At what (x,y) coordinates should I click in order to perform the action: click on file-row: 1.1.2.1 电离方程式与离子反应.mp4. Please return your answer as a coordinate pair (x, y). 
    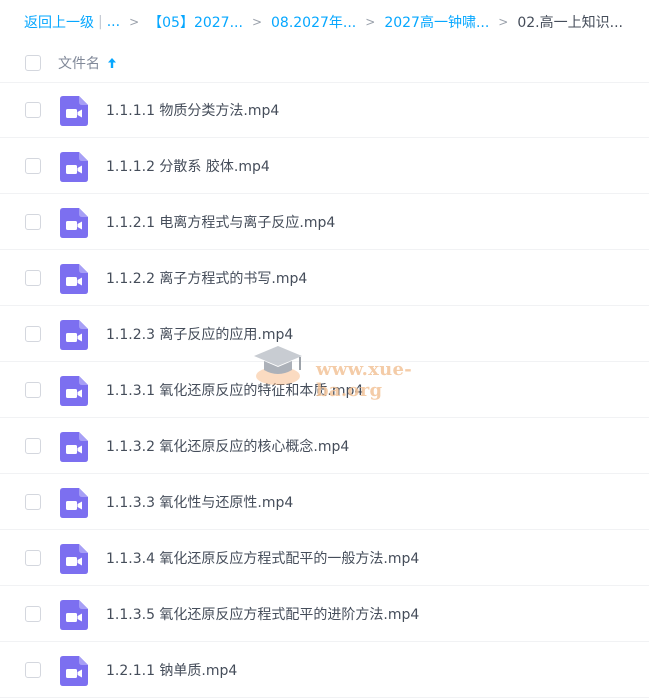
    Looking at the image, I should click on (324, 222).